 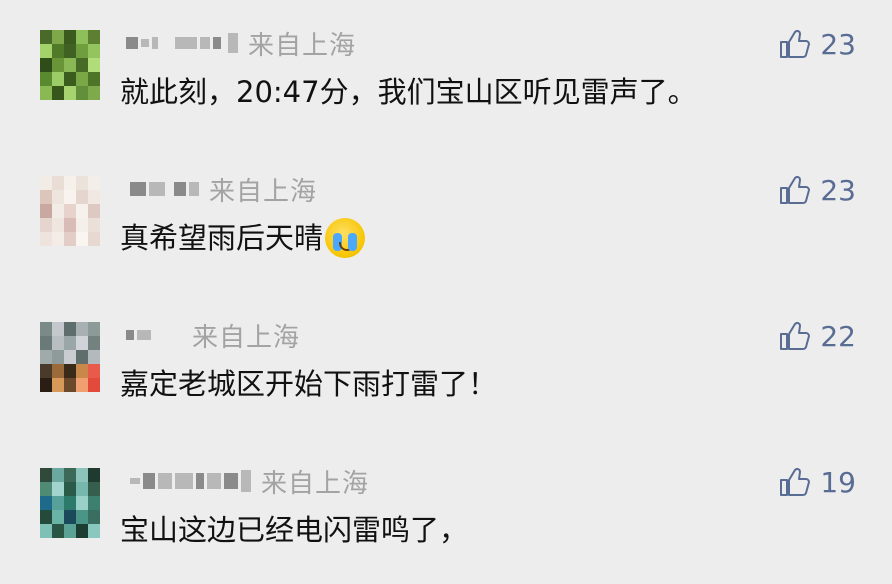 What do you see at coordinates (222, 238) in the screenshot?
I see `comment-text-content: 真希望雨后天晴` at bounding box center [222, 238].